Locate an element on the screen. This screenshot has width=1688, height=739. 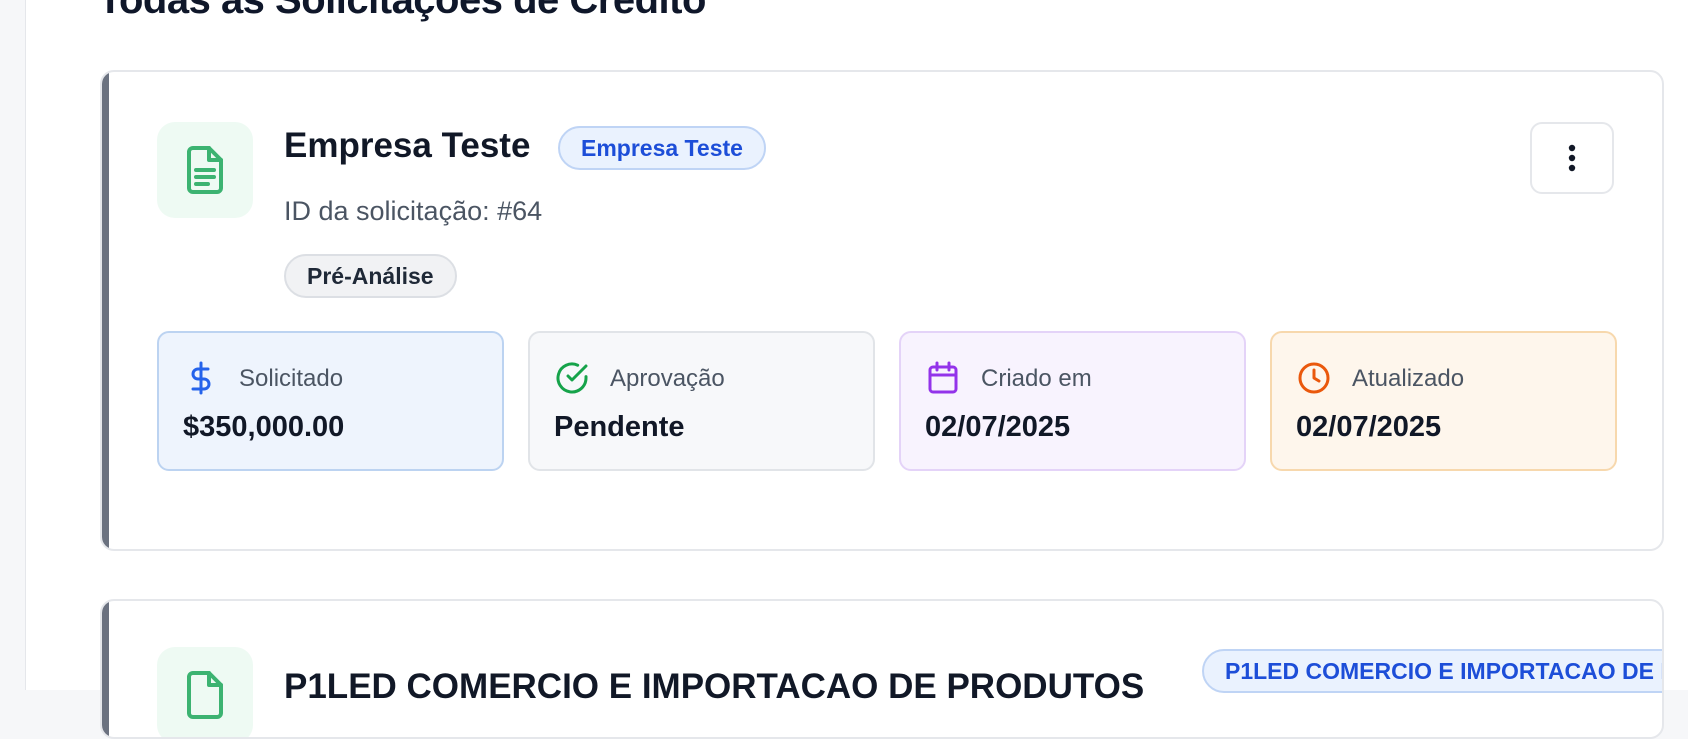
more-vertical-icon is located at coordinates (1572, 158).